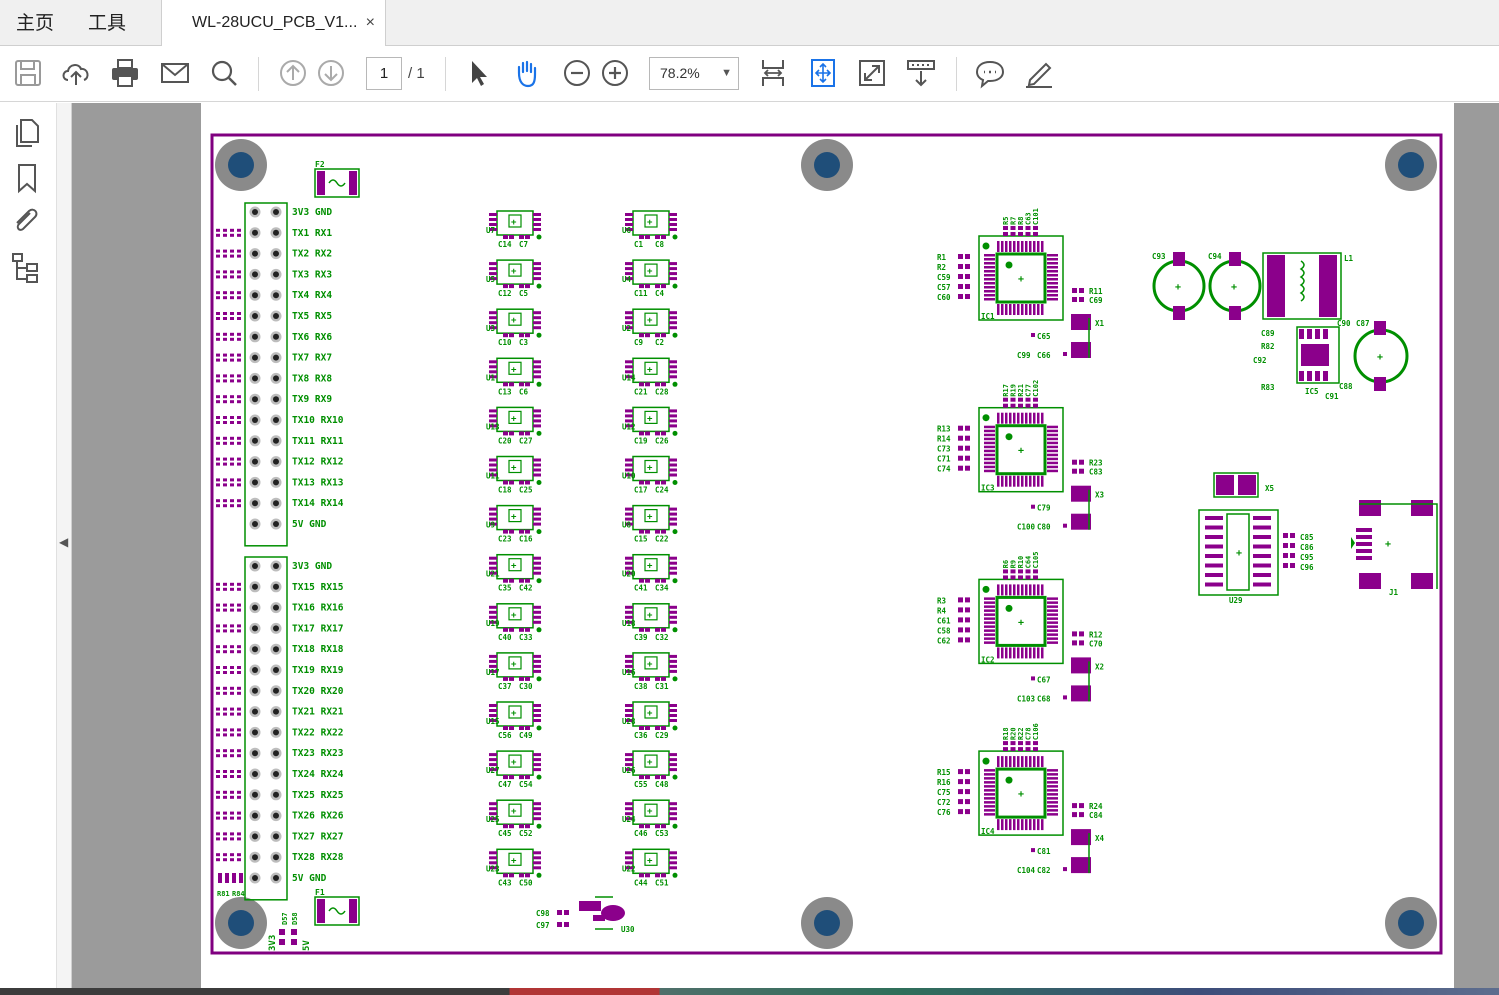 This screenshot has height=995, width=1499. I want to click on copy-pages-icon, so click(27, 132).